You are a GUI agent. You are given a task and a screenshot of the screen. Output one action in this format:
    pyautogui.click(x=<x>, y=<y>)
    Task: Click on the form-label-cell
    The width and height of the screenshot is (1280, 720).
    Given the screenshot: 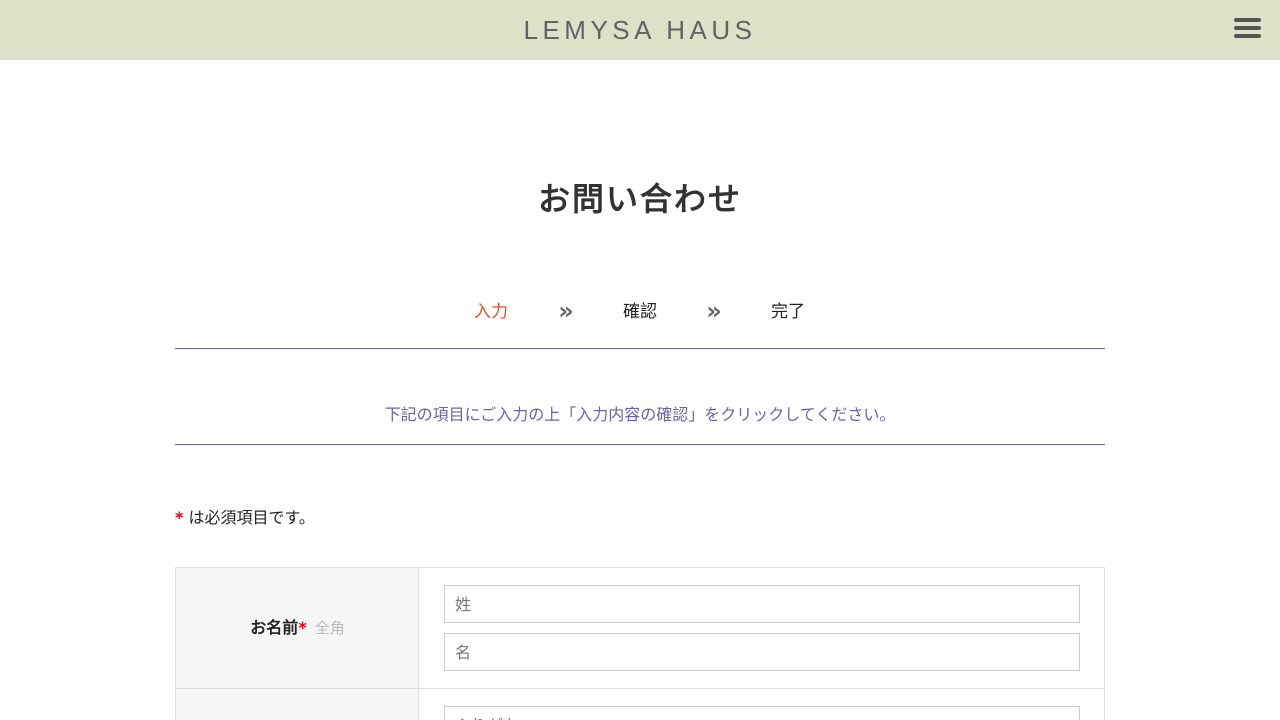 What is the action you would take?
    pyautogui.click(x=297, y=704)
    